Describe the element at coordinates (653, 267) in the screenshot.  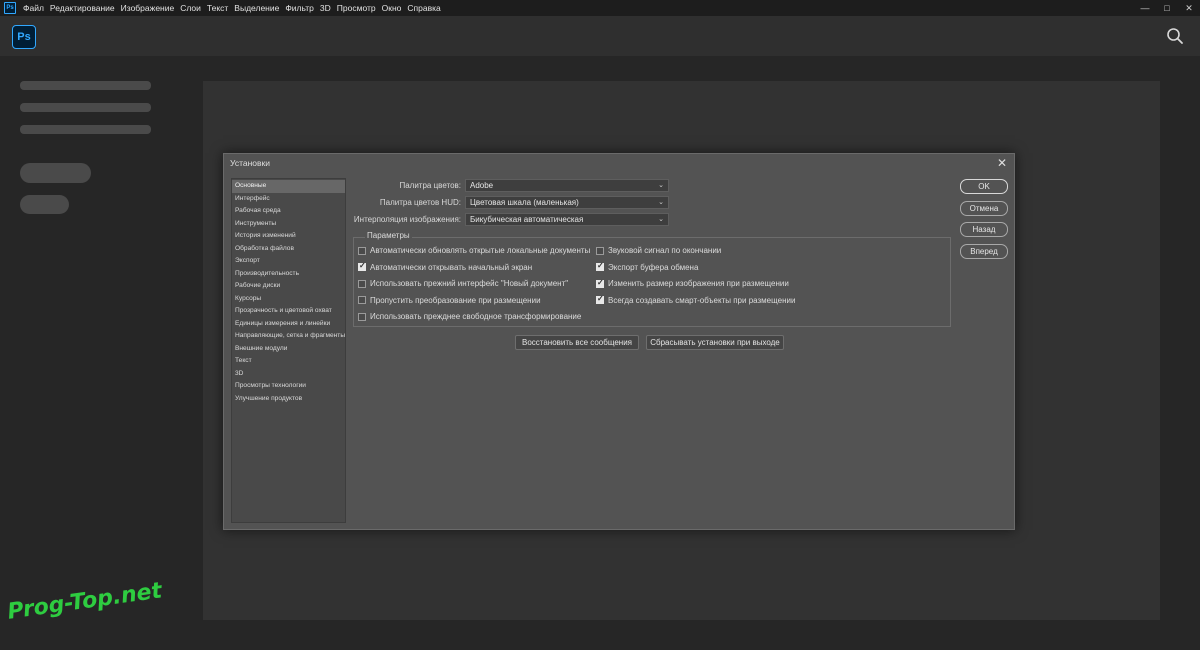
I see `option-label: Экспорт буфера обмена` at that location.